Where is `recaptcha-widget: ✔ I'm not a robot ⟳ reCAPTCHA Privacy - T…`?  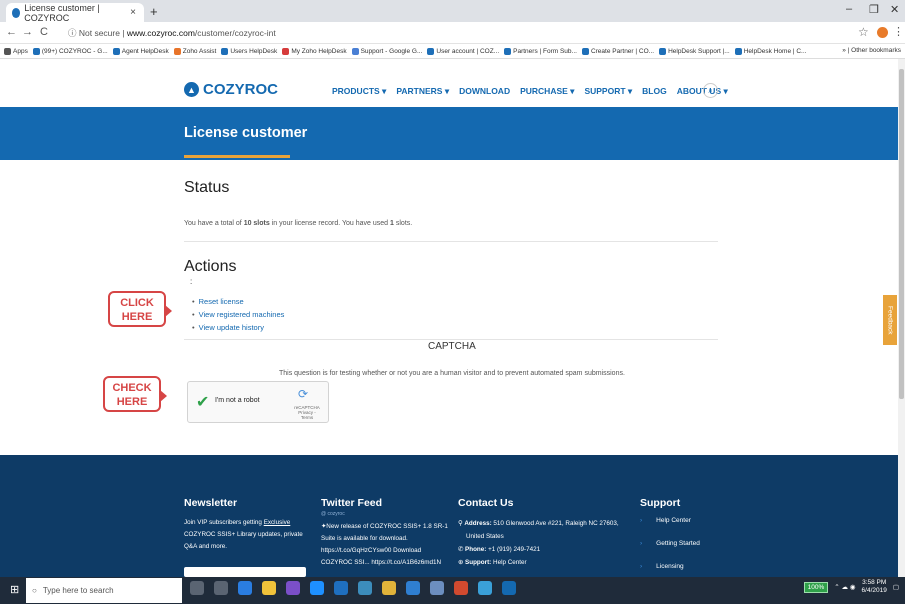 recaptcha-widget: ✔ I'm not a robot ⟳ reCAPTCHA Privacy - T… is located at coordinates (258, 402).